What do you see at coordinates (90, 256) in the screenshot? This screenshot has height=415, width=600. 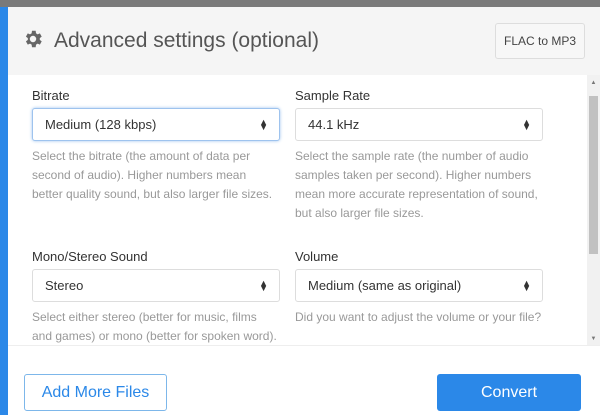 I see `mono-stereo-label: Mono/Stereo Sound` at bounding box center [90, 256].